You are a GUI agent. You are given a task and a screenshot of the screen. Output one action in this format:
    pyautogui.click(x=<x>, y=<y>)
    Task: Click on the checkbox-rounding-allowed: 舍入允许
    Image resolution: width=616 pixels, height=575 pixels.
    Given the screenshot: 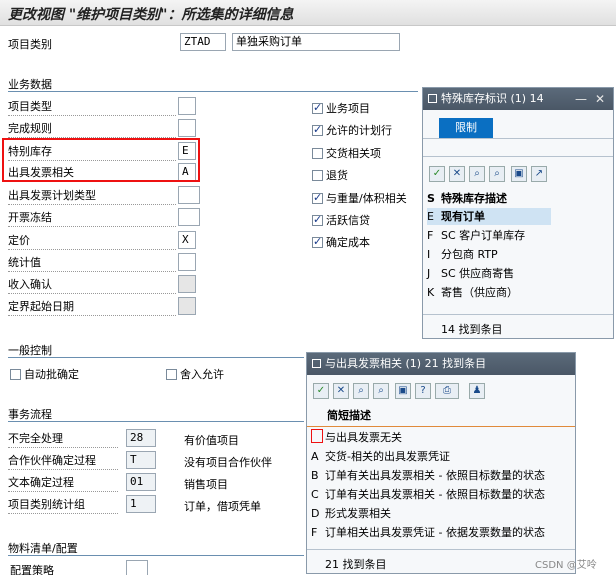 What is the action you would take?
    pyautogui.click(x=195, y=375)
    